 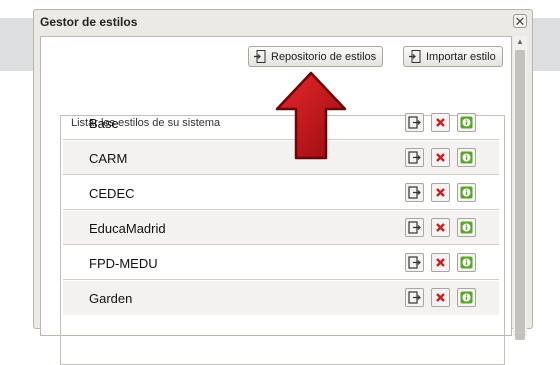 What do you see at coordinates (89, 22) in the screenshot?
I see `dialog-title: Gestor de estilos` at bounding box center [89, 22].